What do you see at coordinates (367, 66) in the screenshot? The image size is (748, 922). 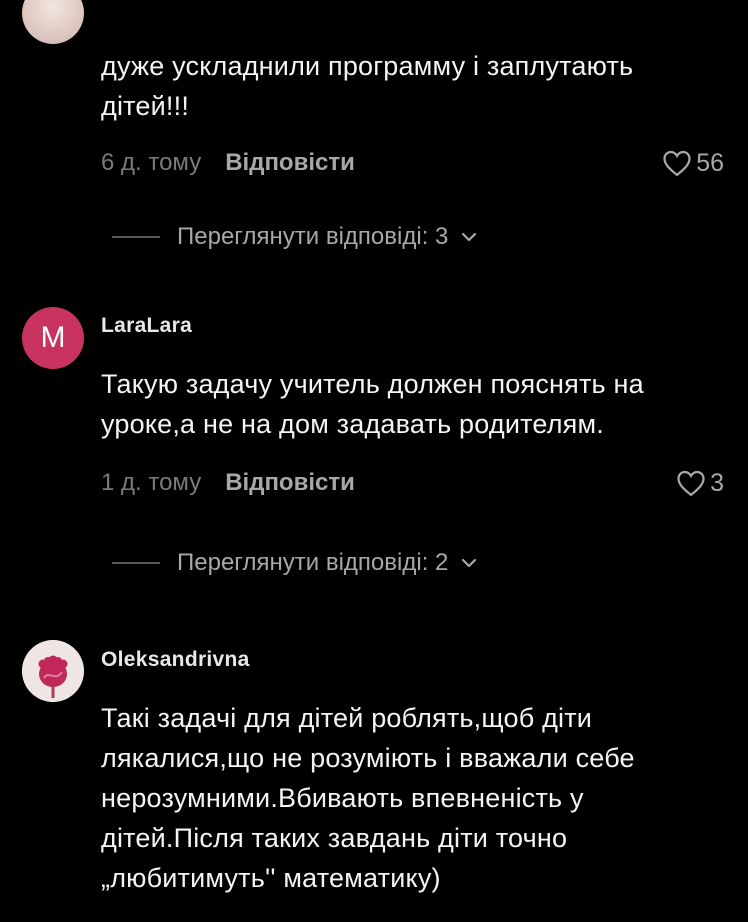 I see `comment-line: дуже ускладнили программу і заплутають` at bounding box center [367, 66].